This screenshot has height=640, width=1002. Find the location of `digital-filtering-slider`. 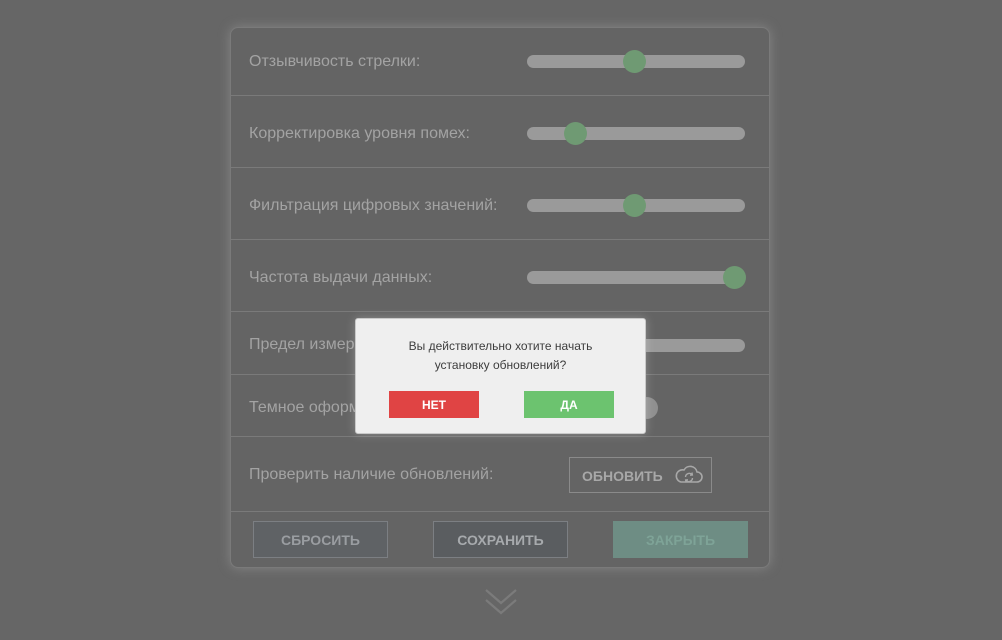

digital-filtering-slider is located at coordinates (636, 205).